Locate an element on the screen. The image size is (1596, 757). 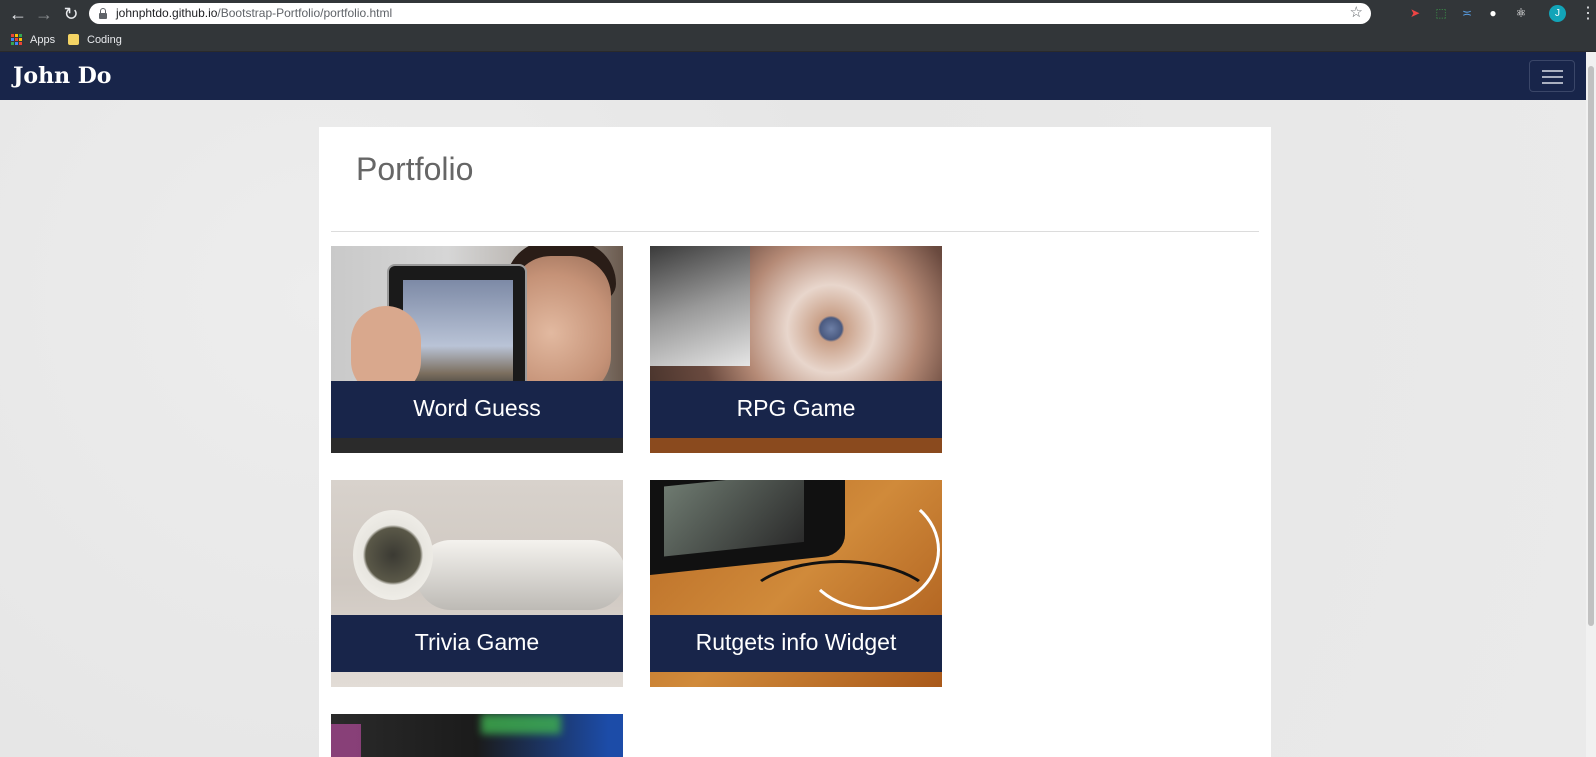
bookmark-label: Apps is located at coordinates (43, 39).